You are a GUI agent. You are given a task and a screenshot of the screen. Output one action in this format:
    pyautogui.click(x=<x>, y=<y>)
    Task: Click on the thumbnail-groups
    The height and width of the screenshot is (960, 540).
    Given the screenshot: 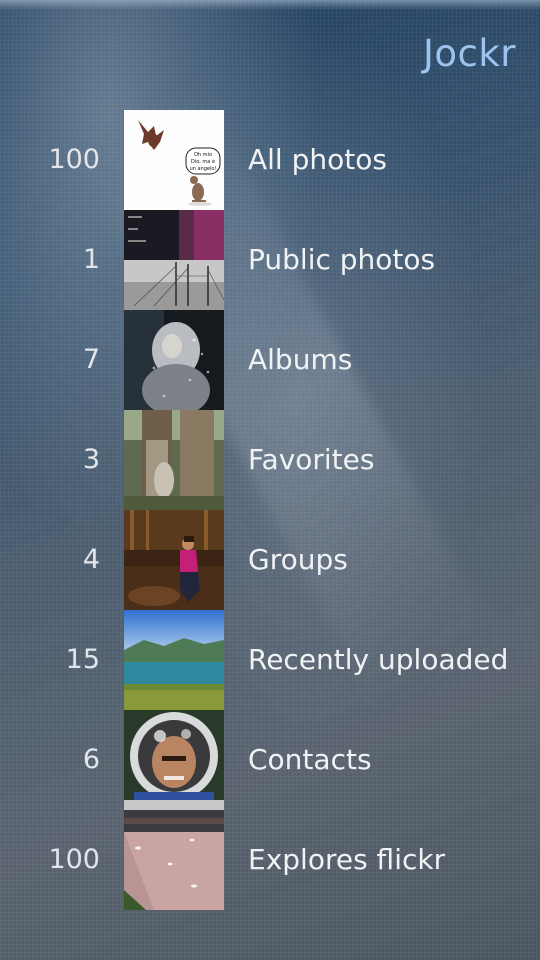 What is the action you would take?
    pyautogui.click(x=174, y=560)
    